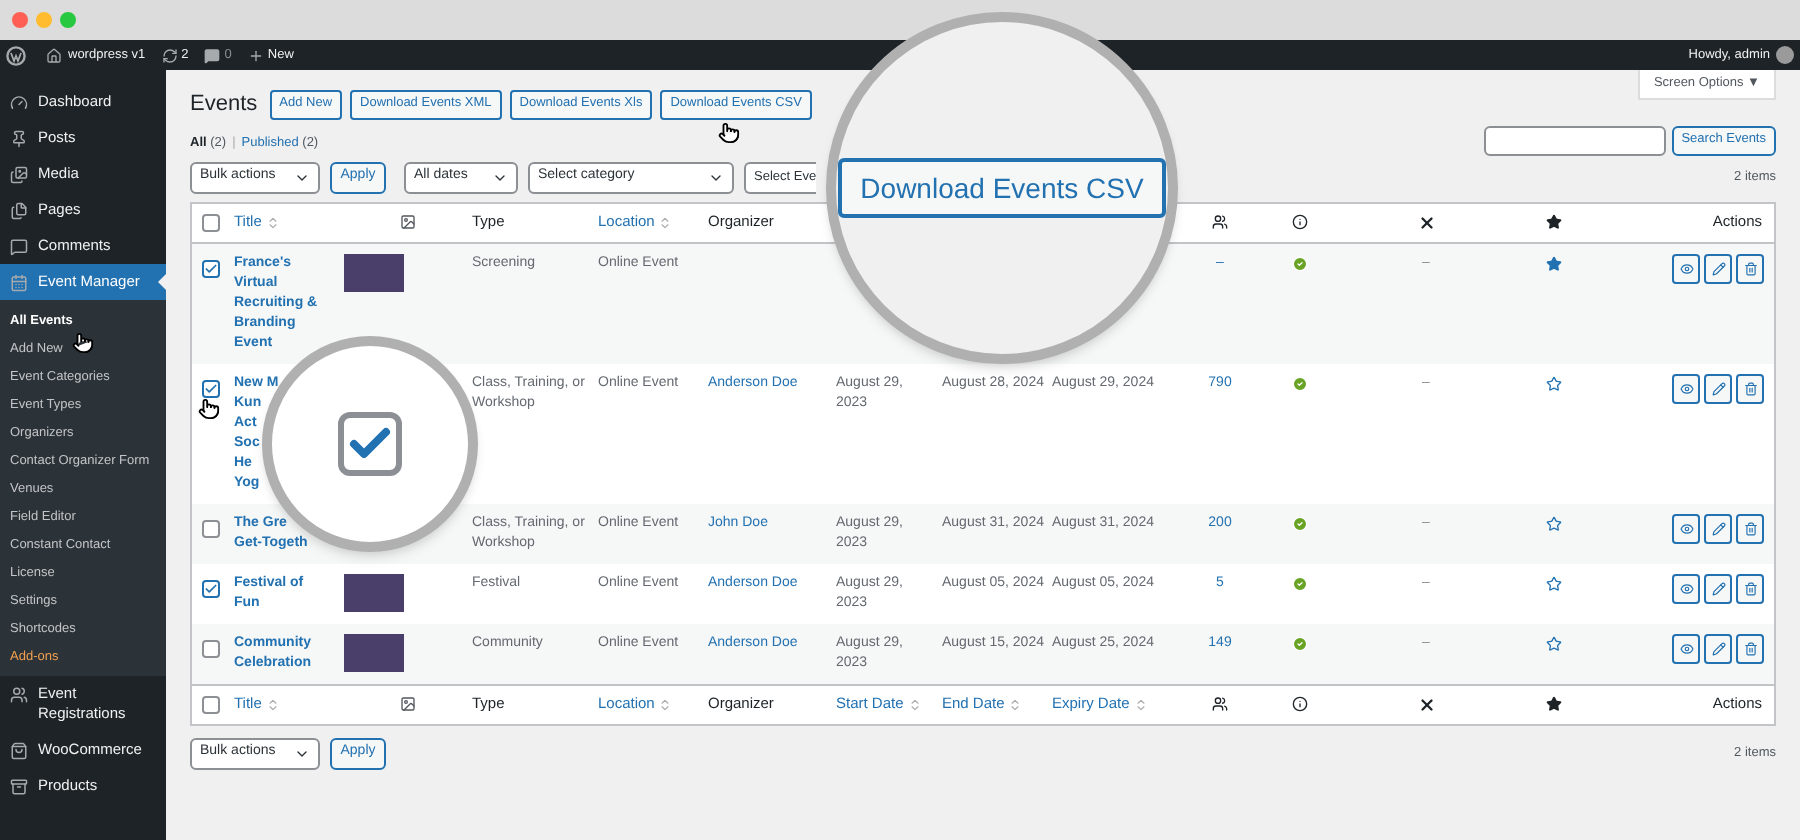  Describe the element at coordinates (1574, 140) in the screenshot. I see `search-field` at that location.